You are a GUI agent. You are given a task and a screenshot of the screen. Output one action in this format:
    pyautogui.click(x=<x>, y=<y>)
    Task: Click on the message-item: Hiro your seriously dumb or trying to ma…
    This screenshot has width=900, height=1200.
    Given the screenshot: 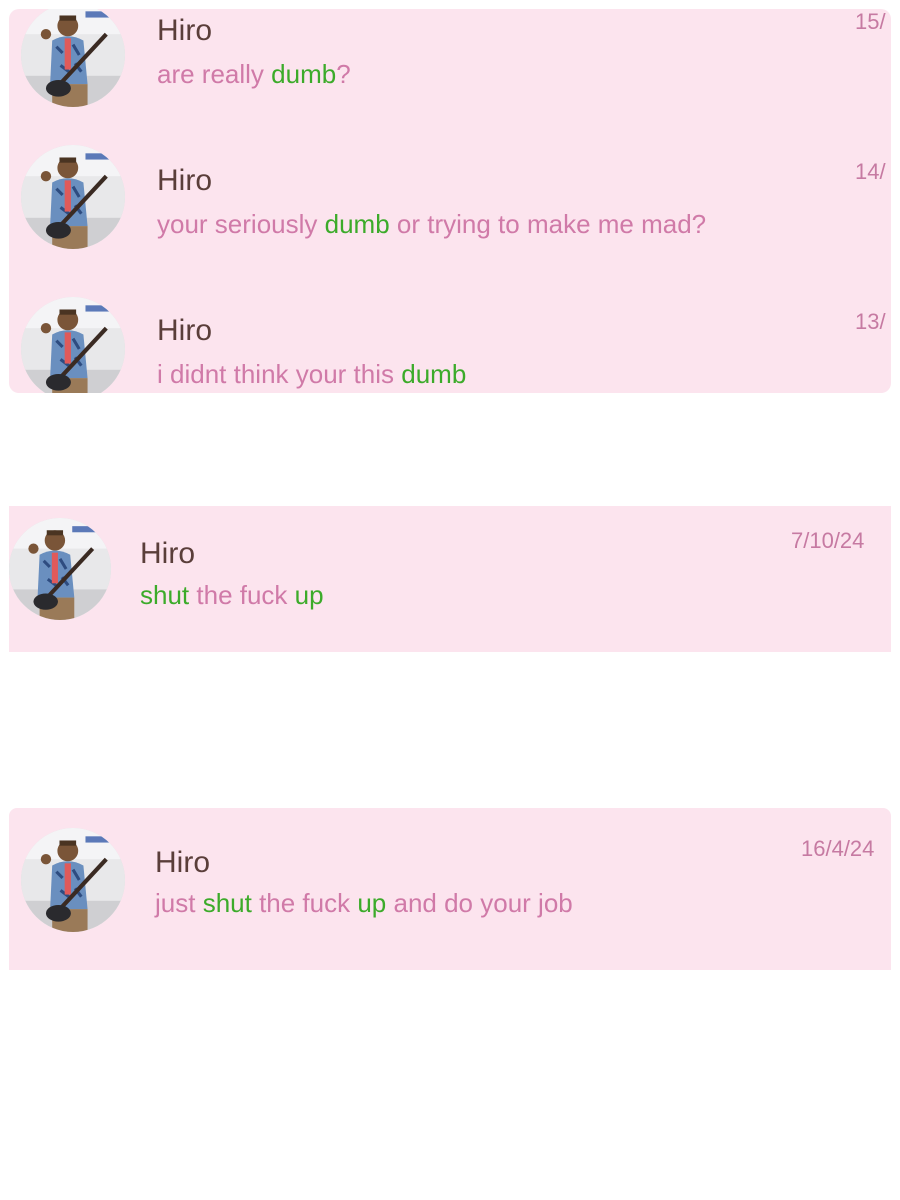 What is the action you would take?
    pyautogui.click(x=450, y=207)
    